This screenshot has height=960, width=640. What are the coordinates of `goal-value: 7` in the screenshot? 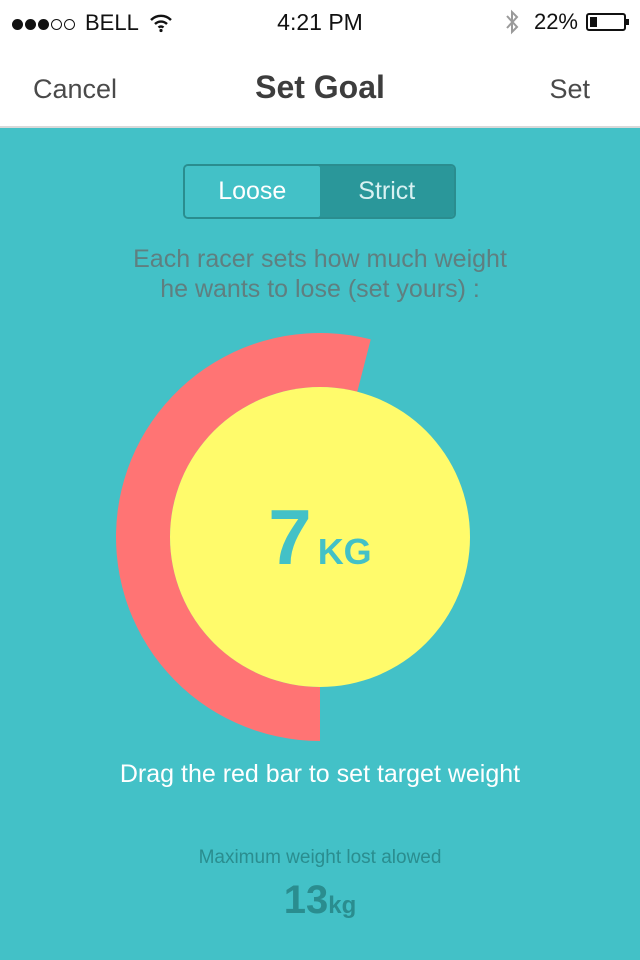 It's located at (290, 537).